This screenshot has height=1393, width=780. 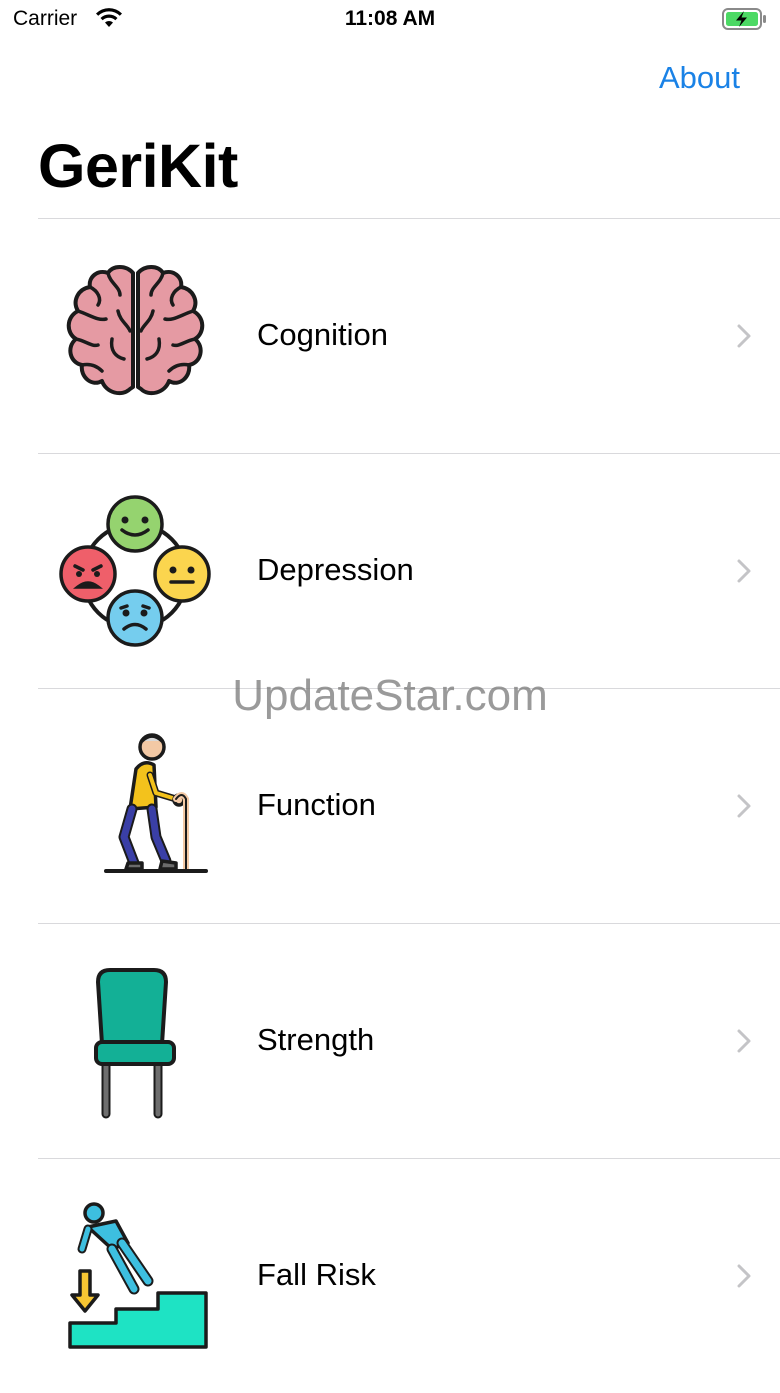 What do you see at coordinates (316, 1039) in the screenshot?
I see `list-item-label: Strength` at bounding box center [316, 1039].